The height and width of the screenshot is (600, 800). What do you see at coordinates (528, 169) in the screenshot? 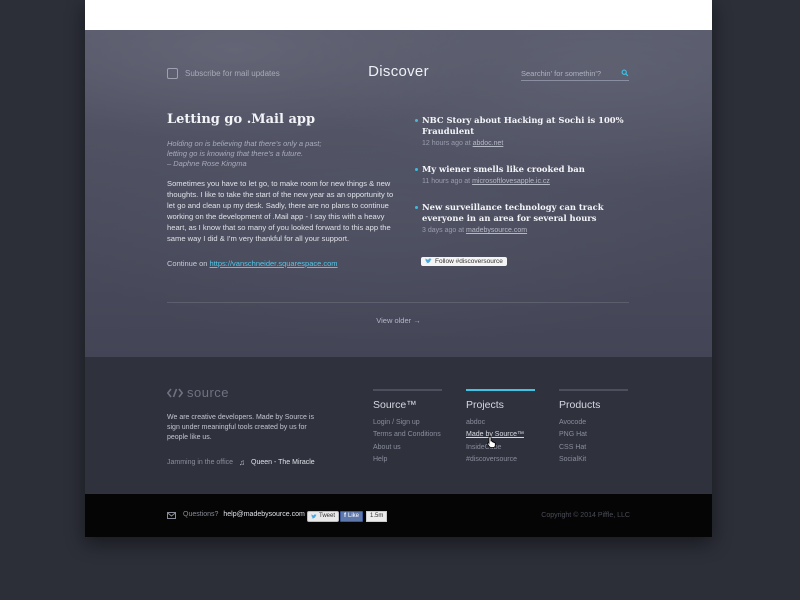
I see `news-title: My wiener smells like crooked ban` at bounding box center [528, 169].